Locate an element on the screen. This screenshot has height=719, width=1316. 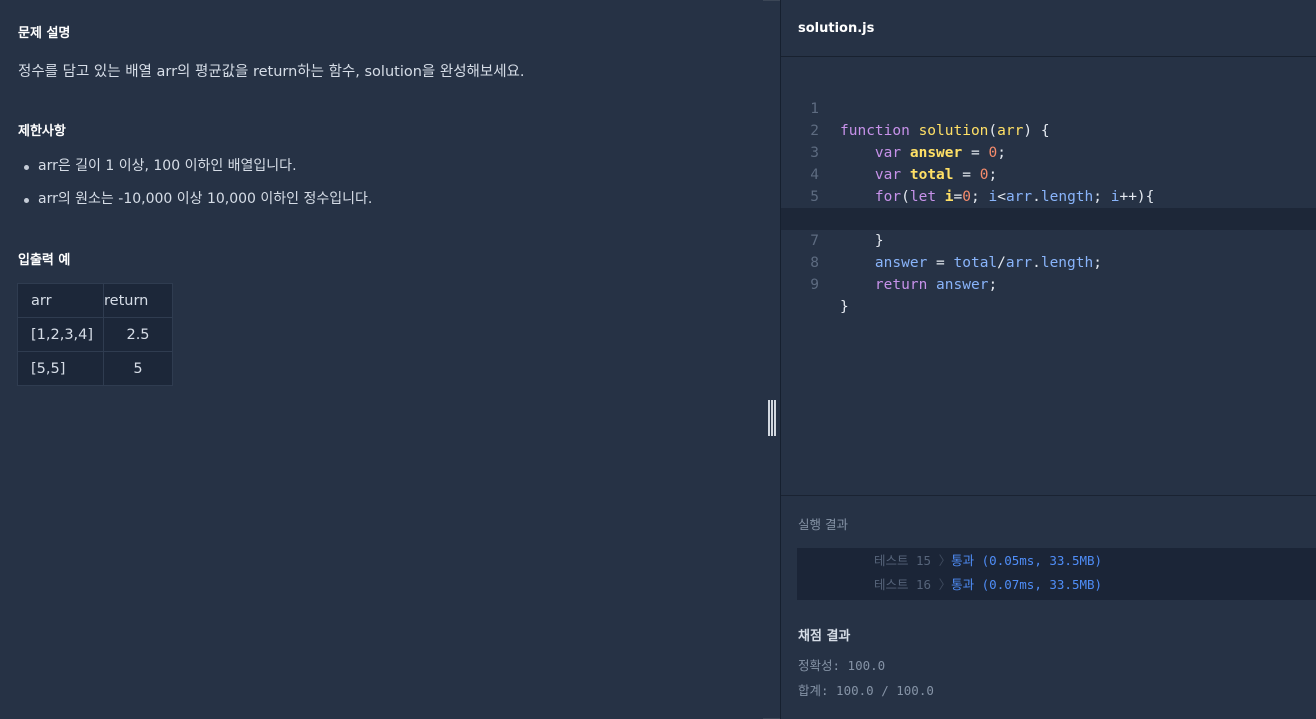
column-header-arr: arr is located at coordinates (60, 300).